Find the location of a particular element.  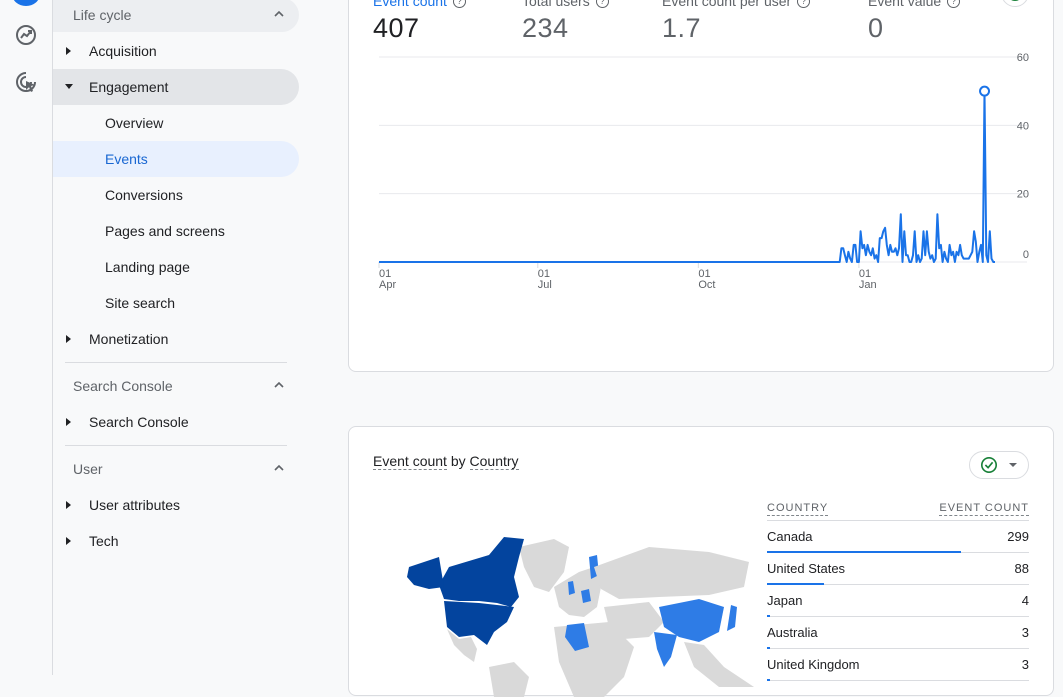

section-title: User is located at coordinates (88, 469).